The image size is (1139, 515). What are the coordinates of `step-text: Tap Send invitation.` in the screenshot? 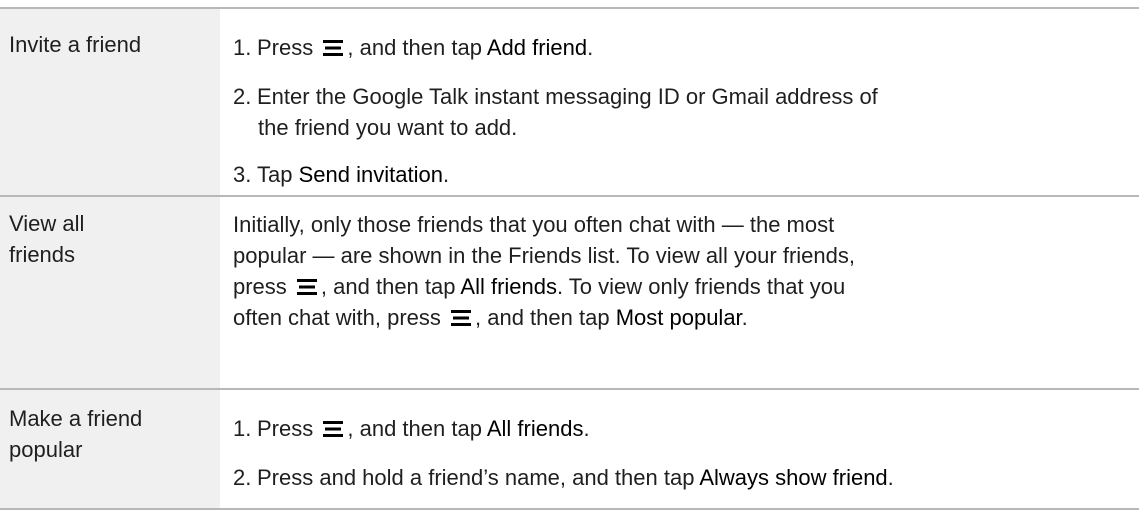 It's located at (693, 174).